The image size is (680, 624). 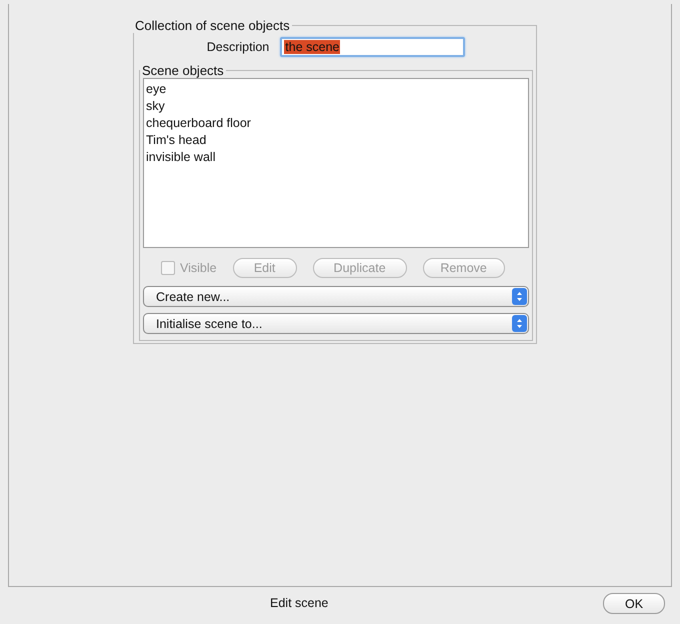 What do you see at coordinates (634, 603) in the screenshot?
I see `ok-button: OK` at bounding box center [634, 603].